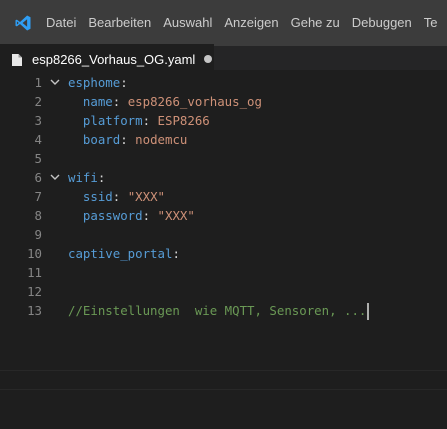  What do you see at coordinates (64, 23) in the screenshot?
I see `menu-item: Datei` at bounding box center [64, 23].